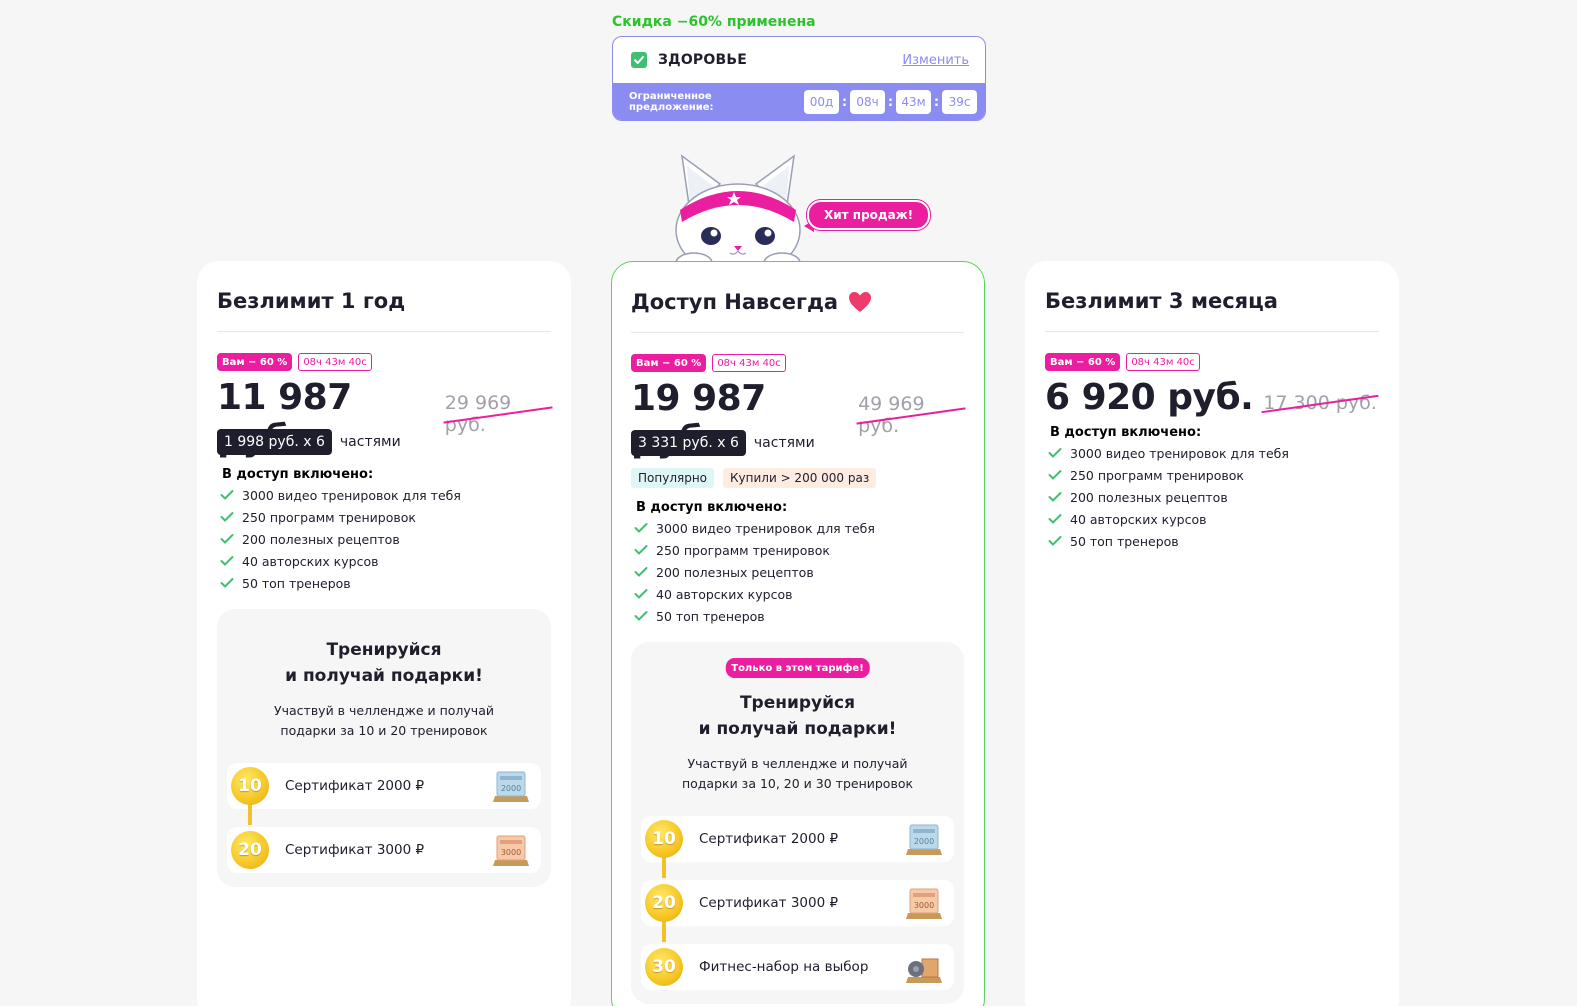 This screenshot has height=1006, width=1577. I want to click on certificate-2000-icon: 2000, so click(924, 839).